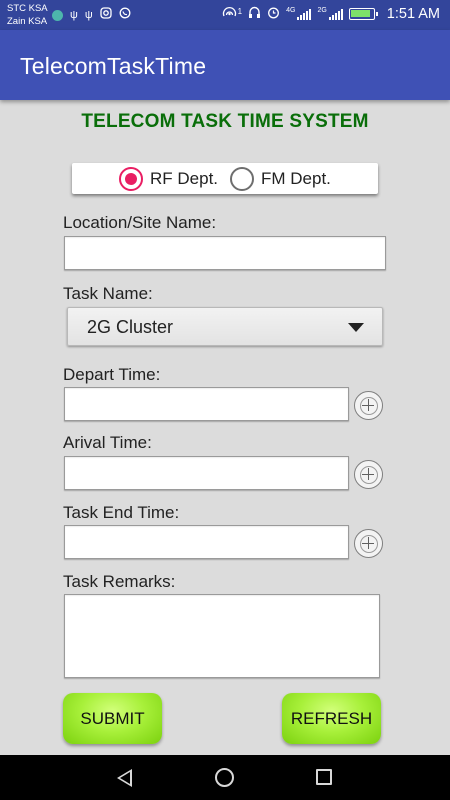 This screenshot has width=450, height=800. Describe the element at coordinates (242, 178) in the screenshot. I see `radio-unchecked-icon` at that location.